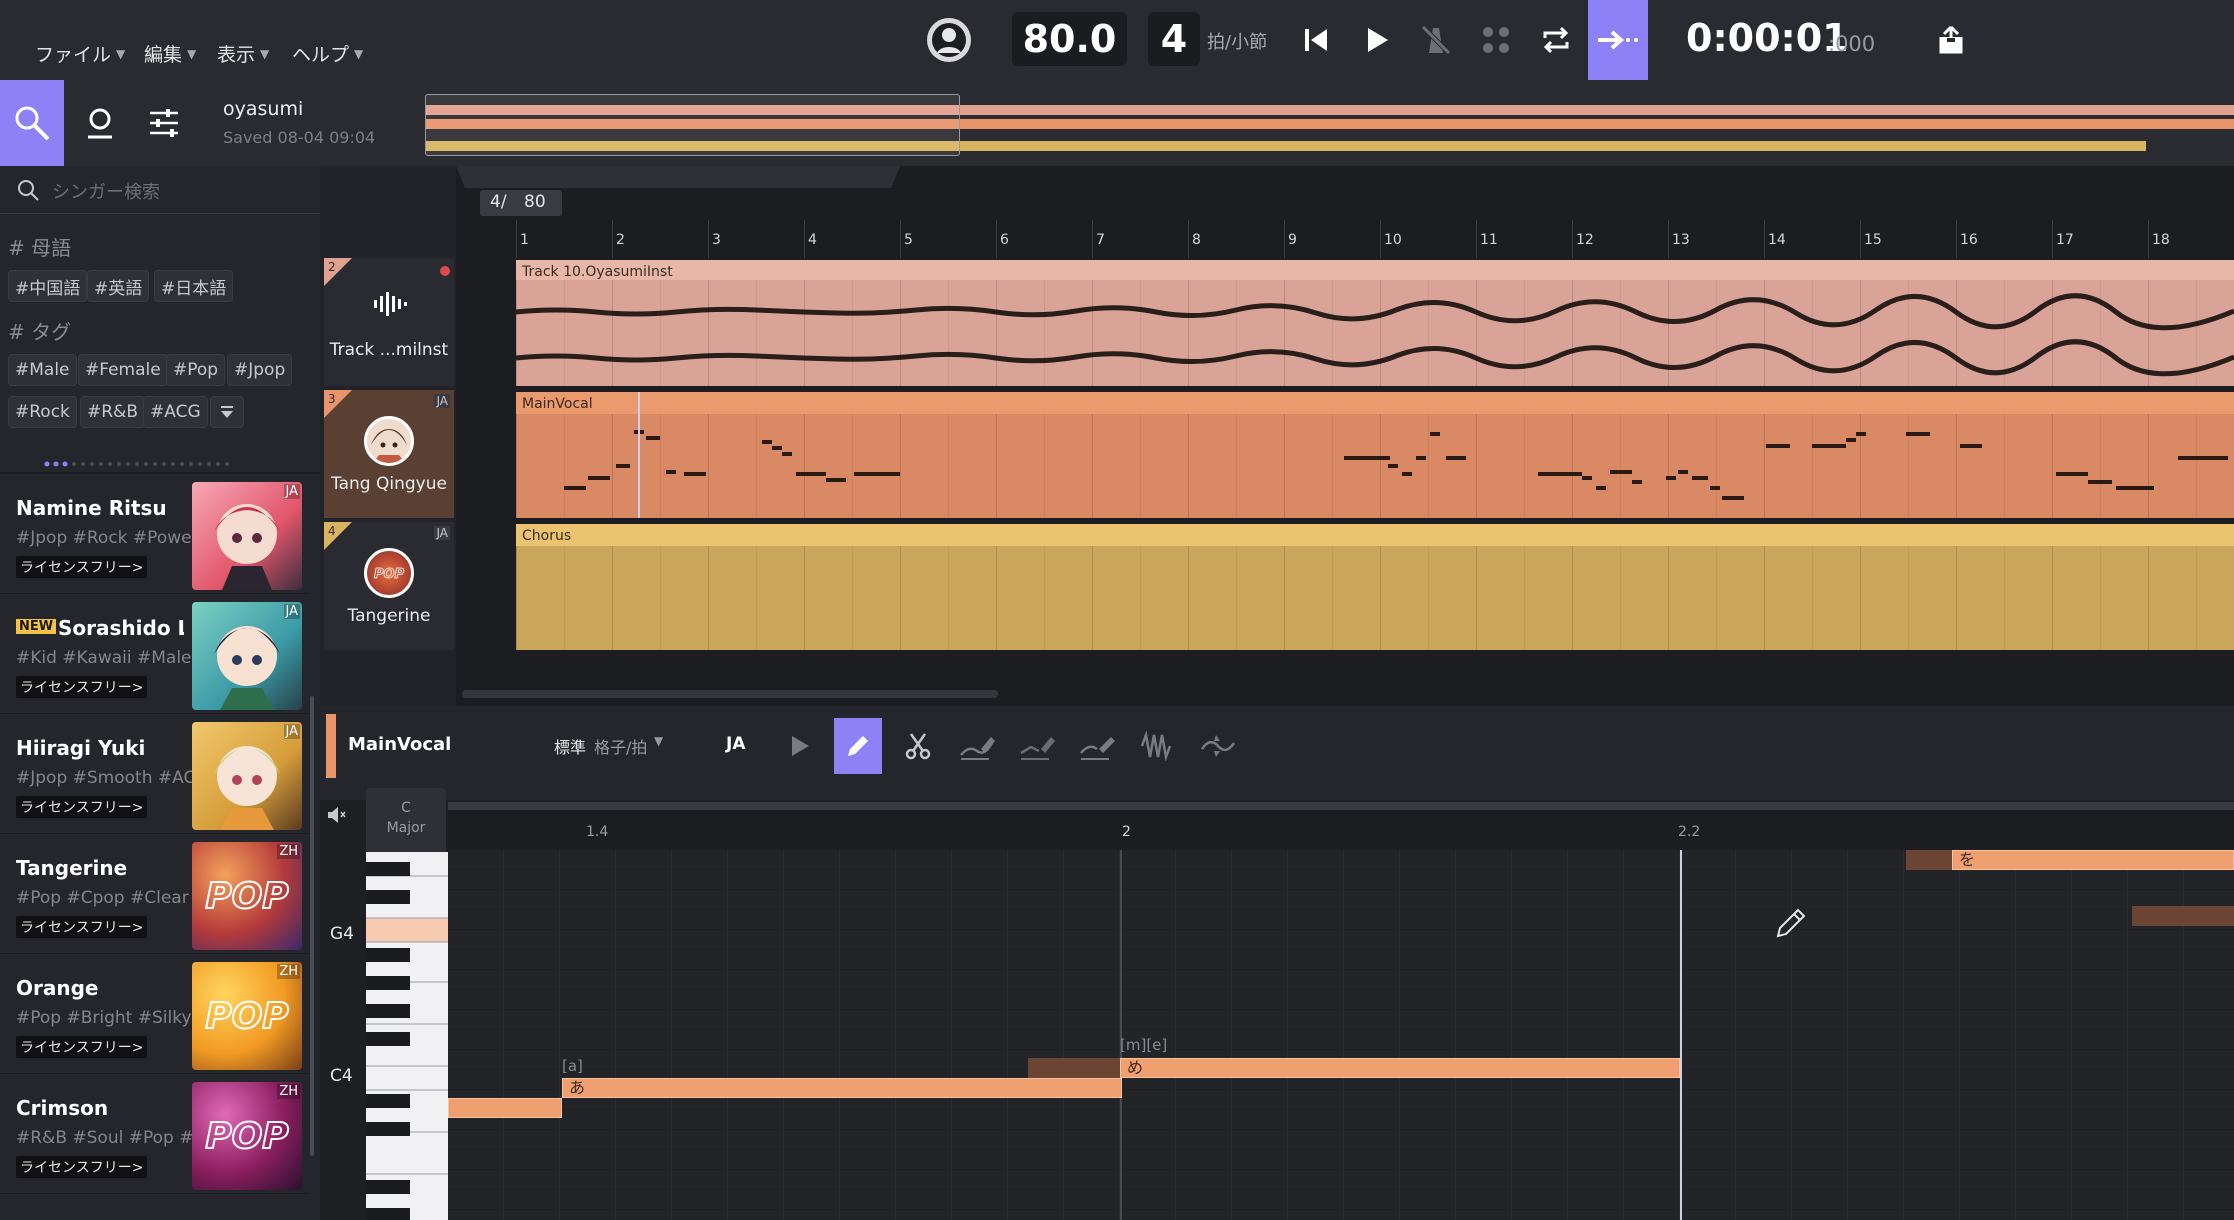 The height and width of the screenshot is (1220, 2234). Describe the element at coordinates (1375, 587) in the screenshot. I see `clip-chorus: Chorus` at that location.